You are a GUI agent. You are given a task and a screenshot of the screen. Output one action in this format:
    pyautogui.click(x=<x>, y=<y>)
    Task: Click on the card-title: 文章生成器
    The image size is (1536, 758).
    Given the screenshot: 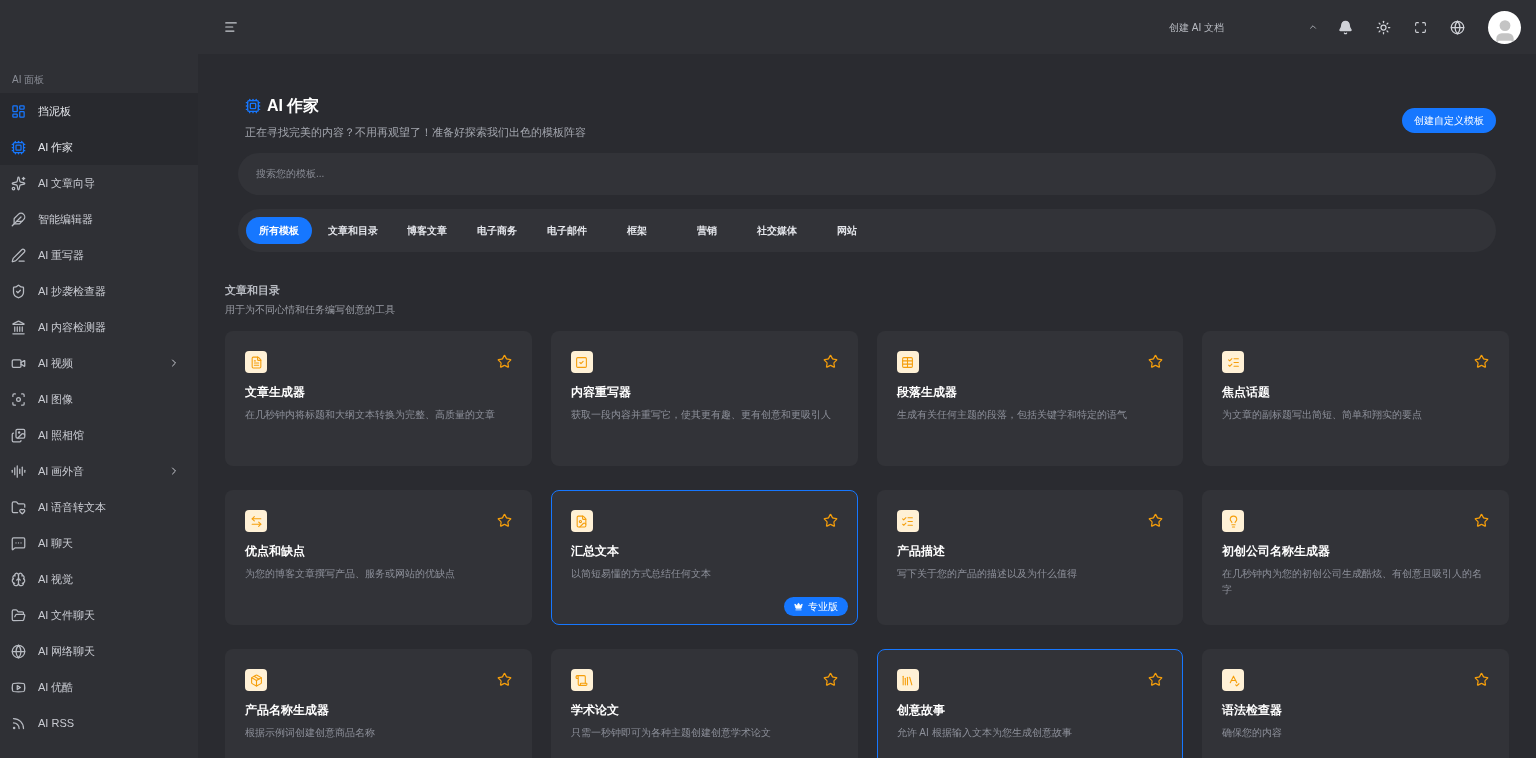 What is the action you would take?
    pyautogui.click(x=275, y=392)
    